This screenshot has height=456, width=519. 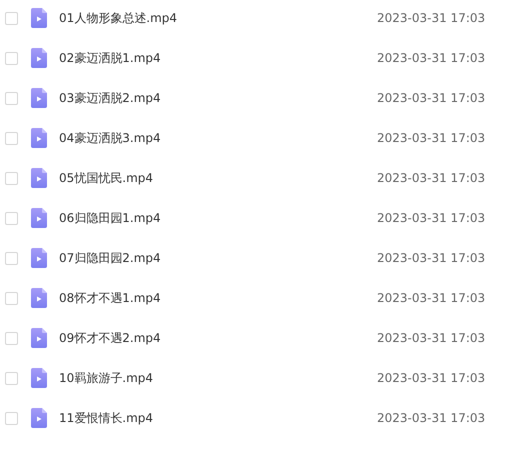 What do you see at coordinates (218, 298) in the screenshot?
I see `file-name: 08怀才不遇1.mp4` at bounding box center [218, 298].